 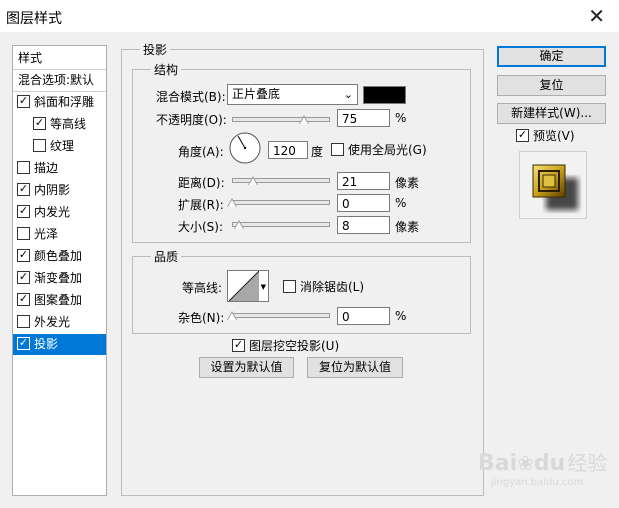 I want to click on sidebar-item-11: 图案叠加, so click(x=59, y=300).